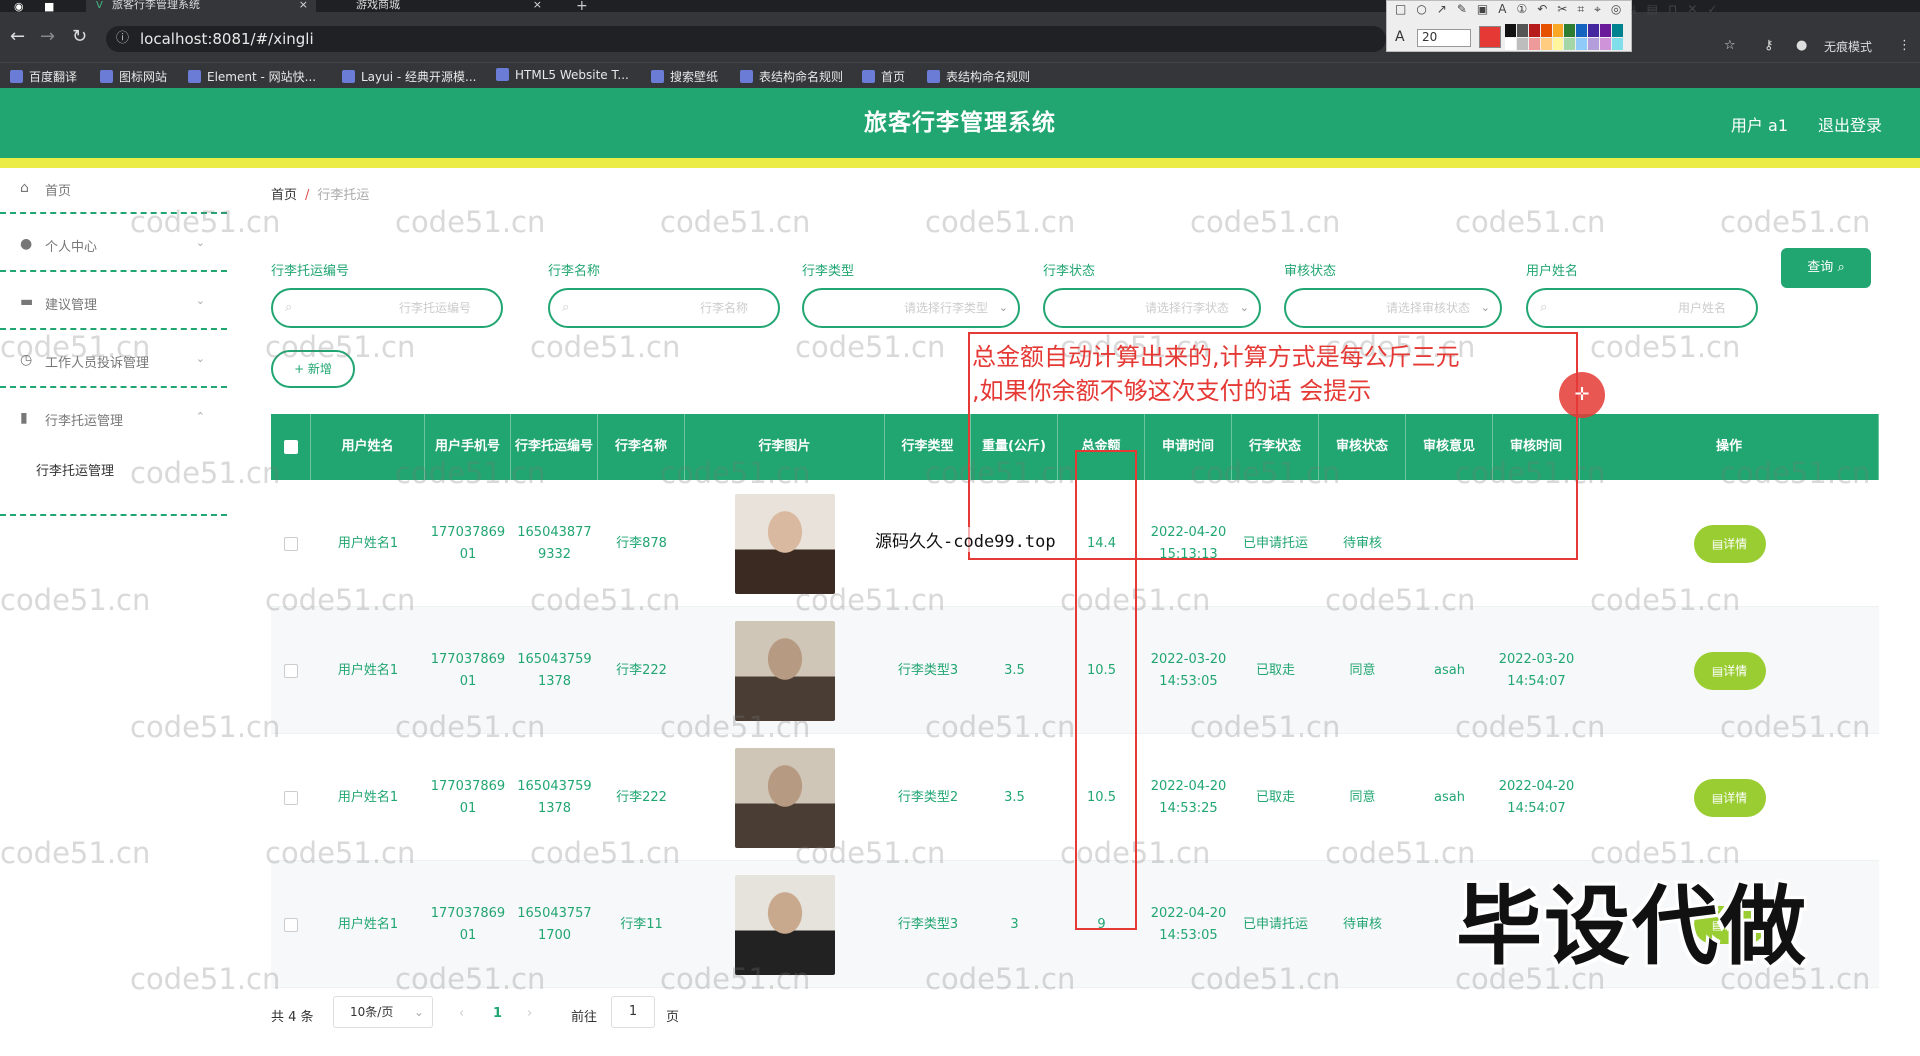 Image resolution: width=1920 pixels, height=1056 pixels. What do you see at coordinates (440, 6) in the screenshot?
I see `tab-inactive: 游戏商城 ×` at bounding box center [440, 6].